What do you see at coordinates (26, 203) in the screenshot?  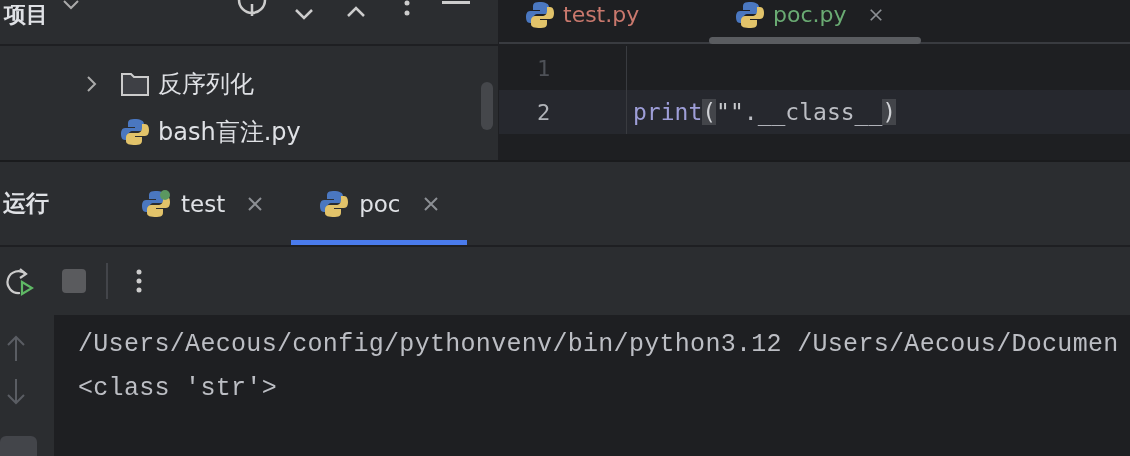 I see `panel-title: 运行` at bounding box center [26, 203].